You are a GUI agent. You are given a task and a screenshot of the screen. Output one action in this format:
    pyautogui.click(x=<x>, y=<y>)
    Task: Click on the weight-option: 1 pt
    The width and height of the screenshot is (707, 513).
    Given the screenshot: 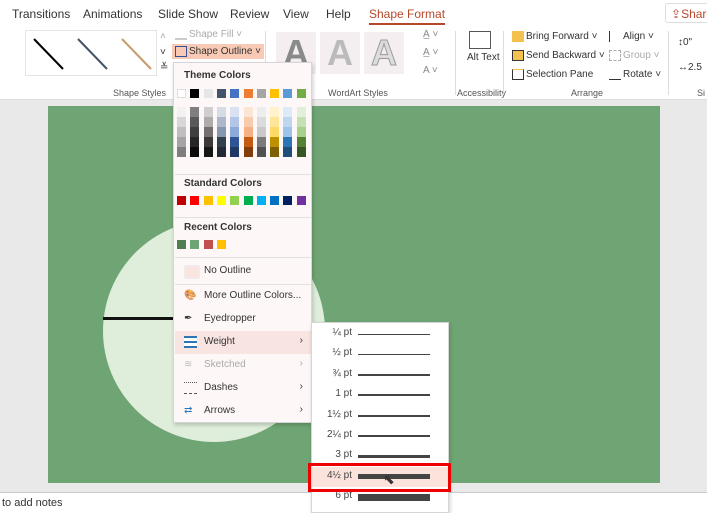 What is the action you would take?
    pyautogui.click(x=380, y=395)
    